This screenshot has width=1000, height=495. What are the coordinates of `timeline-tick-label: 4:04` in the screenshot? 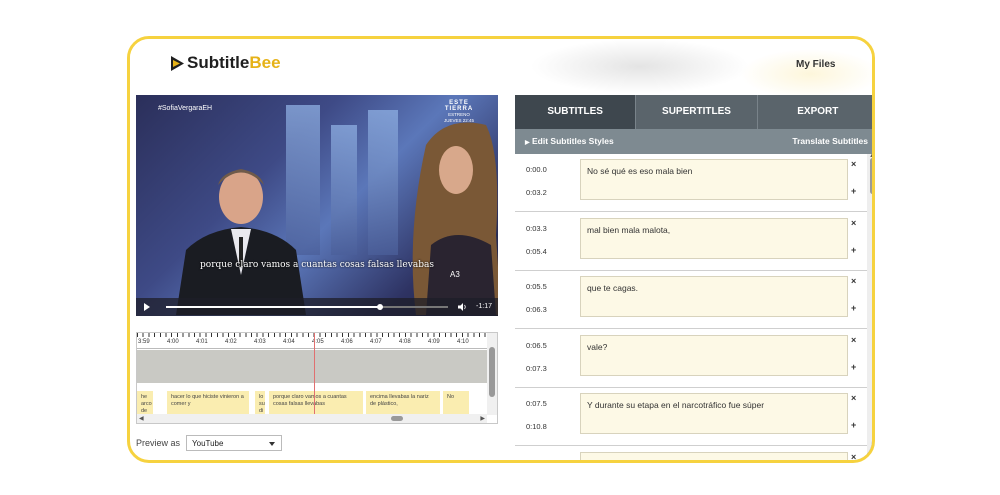 It's located at (289, 342).